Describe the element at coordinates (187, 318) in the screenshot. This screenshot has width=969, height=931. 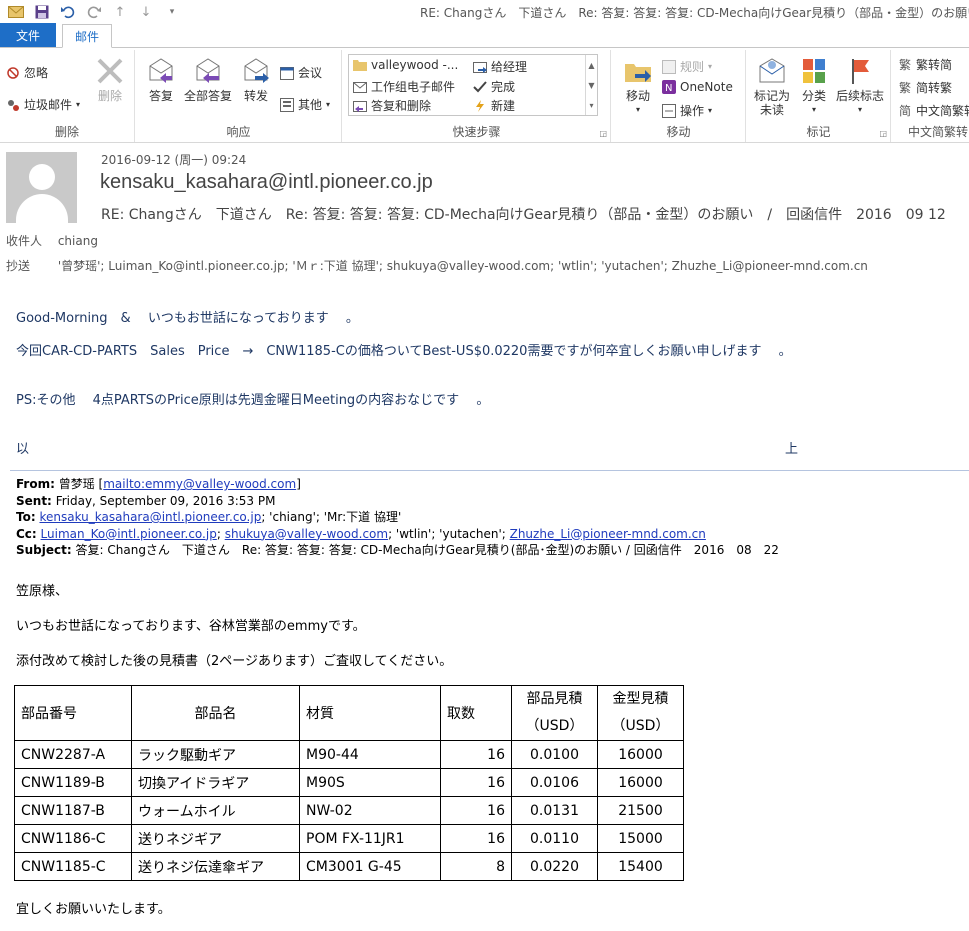
I see `body-greeting: Good-Morning & いつもお世話になっております 。` at that location.